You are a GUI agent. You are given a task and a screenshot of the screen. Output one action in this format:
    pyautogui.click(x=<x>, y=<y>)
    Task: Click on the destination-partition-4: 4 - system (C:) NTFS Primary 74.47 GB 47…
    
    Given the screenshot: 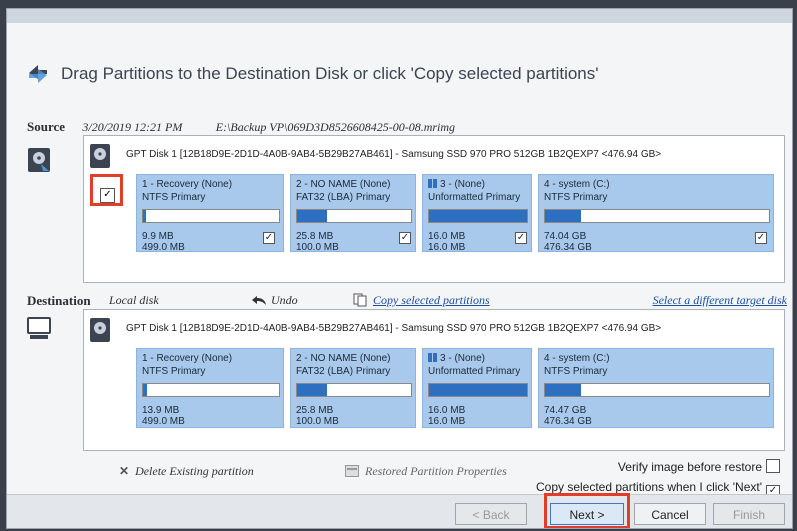 What is the action you would take?
    pyautogui.click(x=656, y=388)
    